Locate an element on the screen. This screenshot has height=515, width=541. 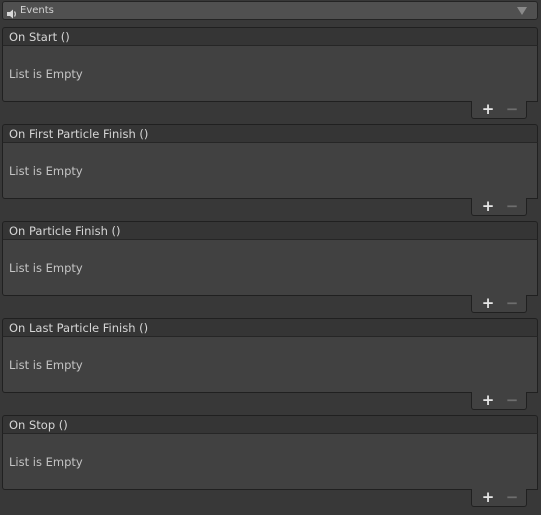
event-header: On Particle Finish () is located at coordinates (270, 230).